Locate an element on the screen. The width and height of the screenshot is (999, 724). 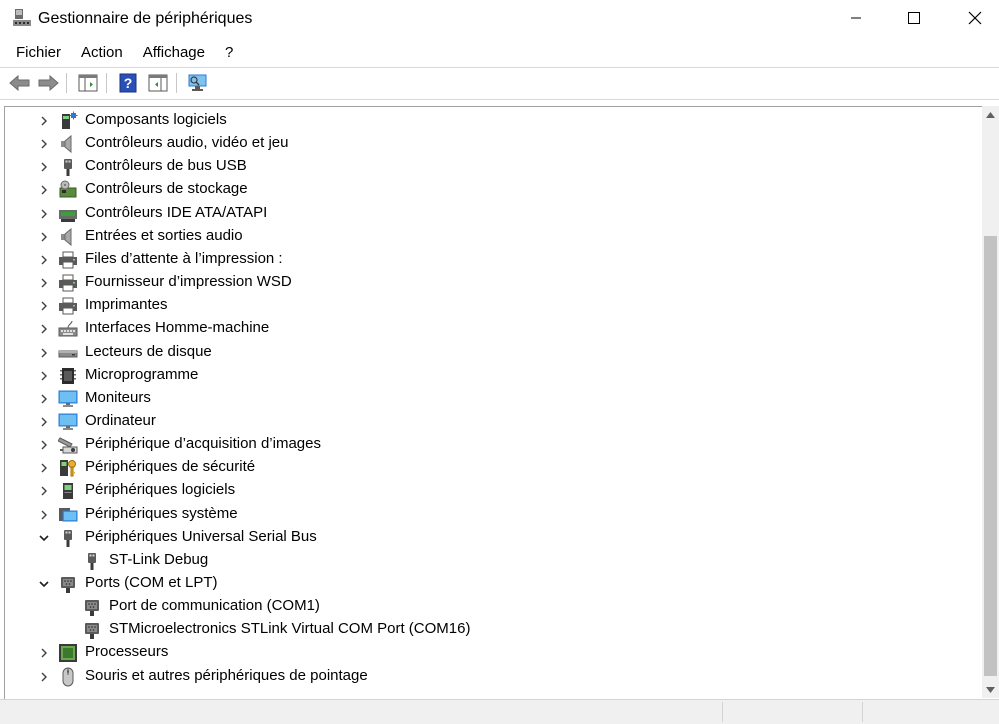
software-component-icon is located at coordinates (68, 121).